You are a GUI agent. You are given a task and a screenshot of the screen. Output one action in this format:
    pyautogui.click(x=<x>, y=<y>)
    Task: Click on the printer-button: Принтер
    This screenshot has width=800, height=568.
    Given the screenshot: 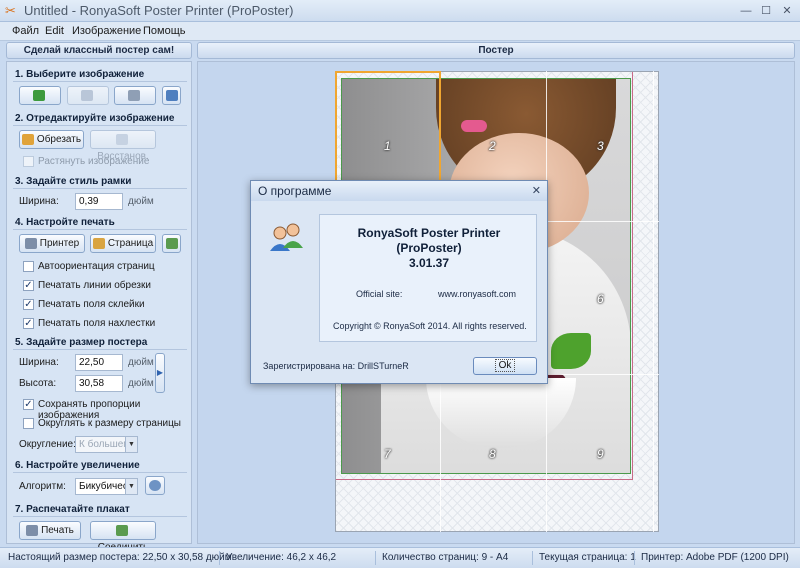 What is the action you would take?
    pyautogui.click(x=52, y=243)
    